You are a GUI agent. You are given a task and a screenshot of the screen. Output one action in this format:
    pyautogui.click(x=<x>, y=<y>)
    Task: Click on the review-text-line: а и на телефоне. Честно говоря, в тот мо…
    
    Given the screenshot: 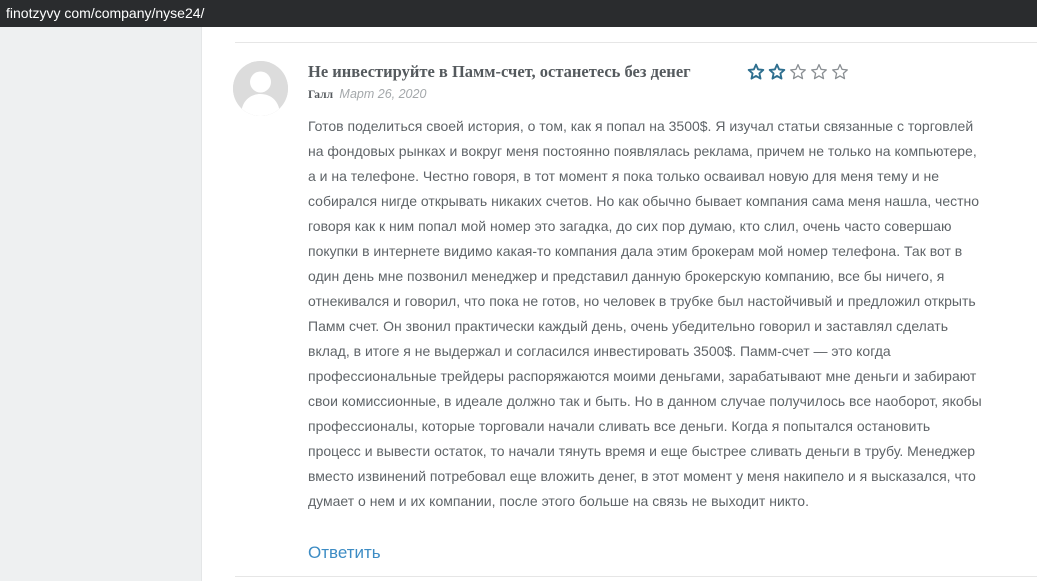 What is the action you would take?
    pyautogui.click(x=624, y=176)
    